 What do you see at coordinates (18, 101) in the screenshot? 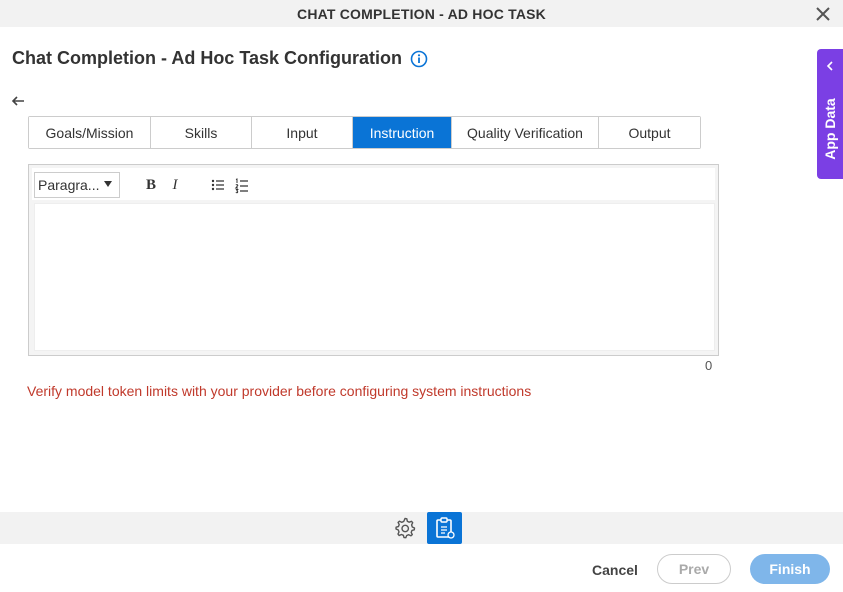
I see `back-arrow-icon` at bounding box center [18, 101].